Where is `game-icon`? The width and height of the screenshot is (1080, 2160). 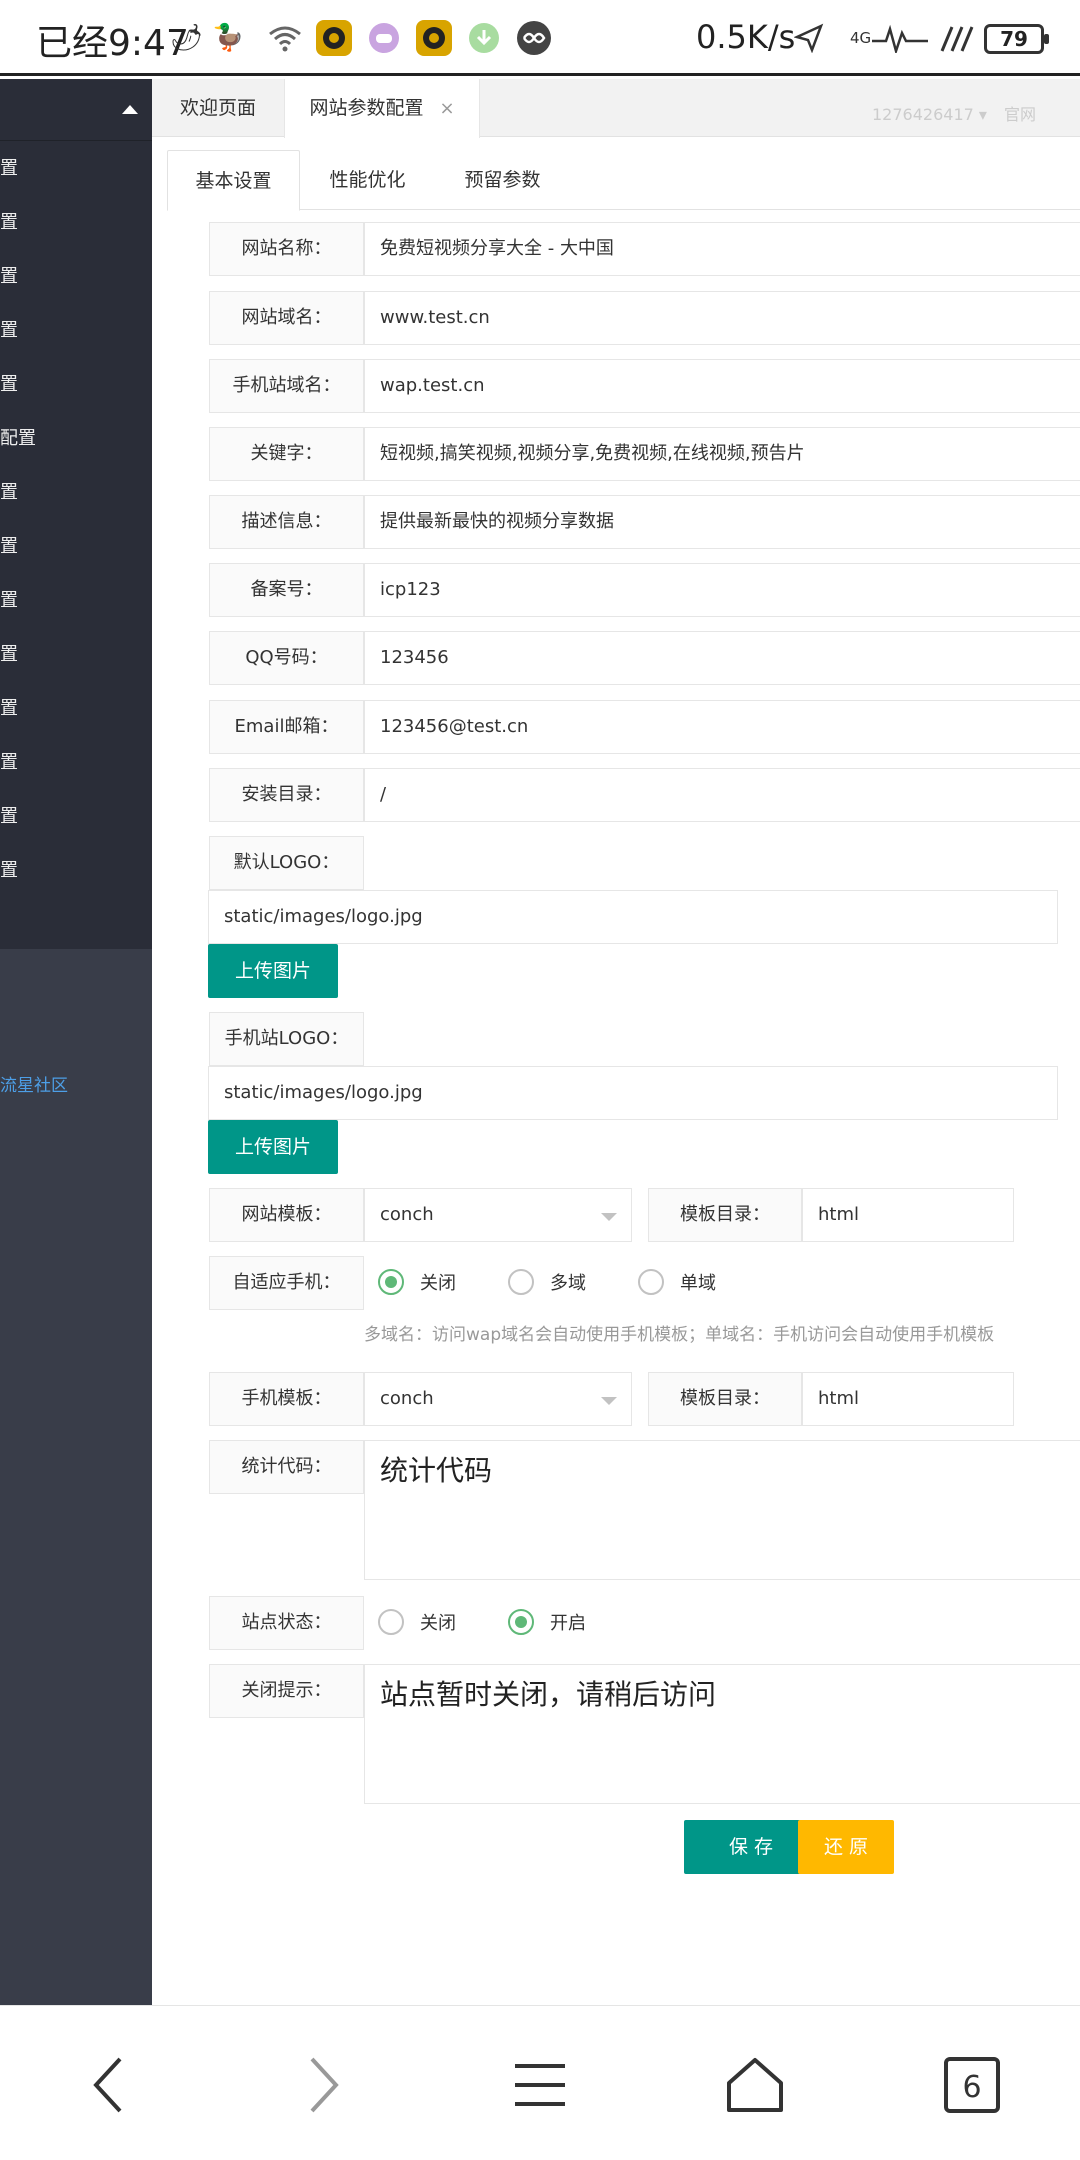 game-icon is located at coordinates (384, 38).